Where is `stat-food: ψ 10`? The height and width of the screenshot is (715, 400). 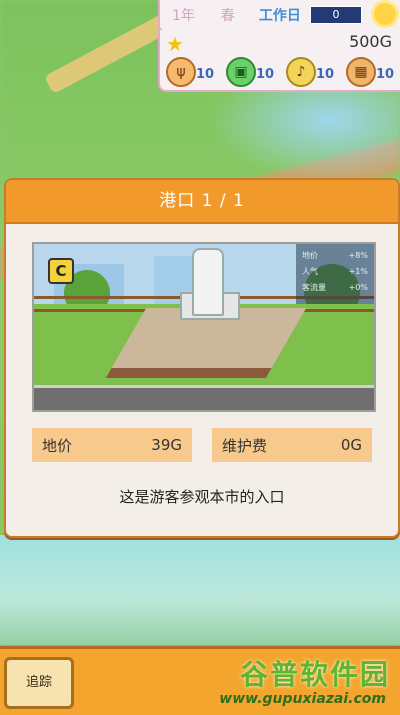 stat-food: ψ 10 is located at coordinates (195, 72).